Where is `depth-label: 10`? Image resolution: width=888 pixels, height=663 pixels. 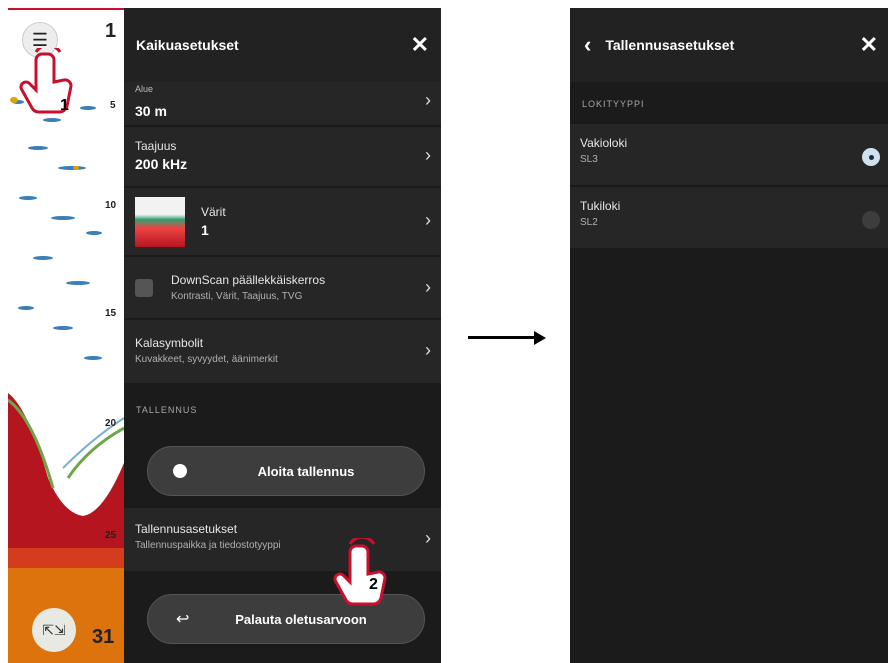 depth-label: 10 is located at coordinates (111, 205).